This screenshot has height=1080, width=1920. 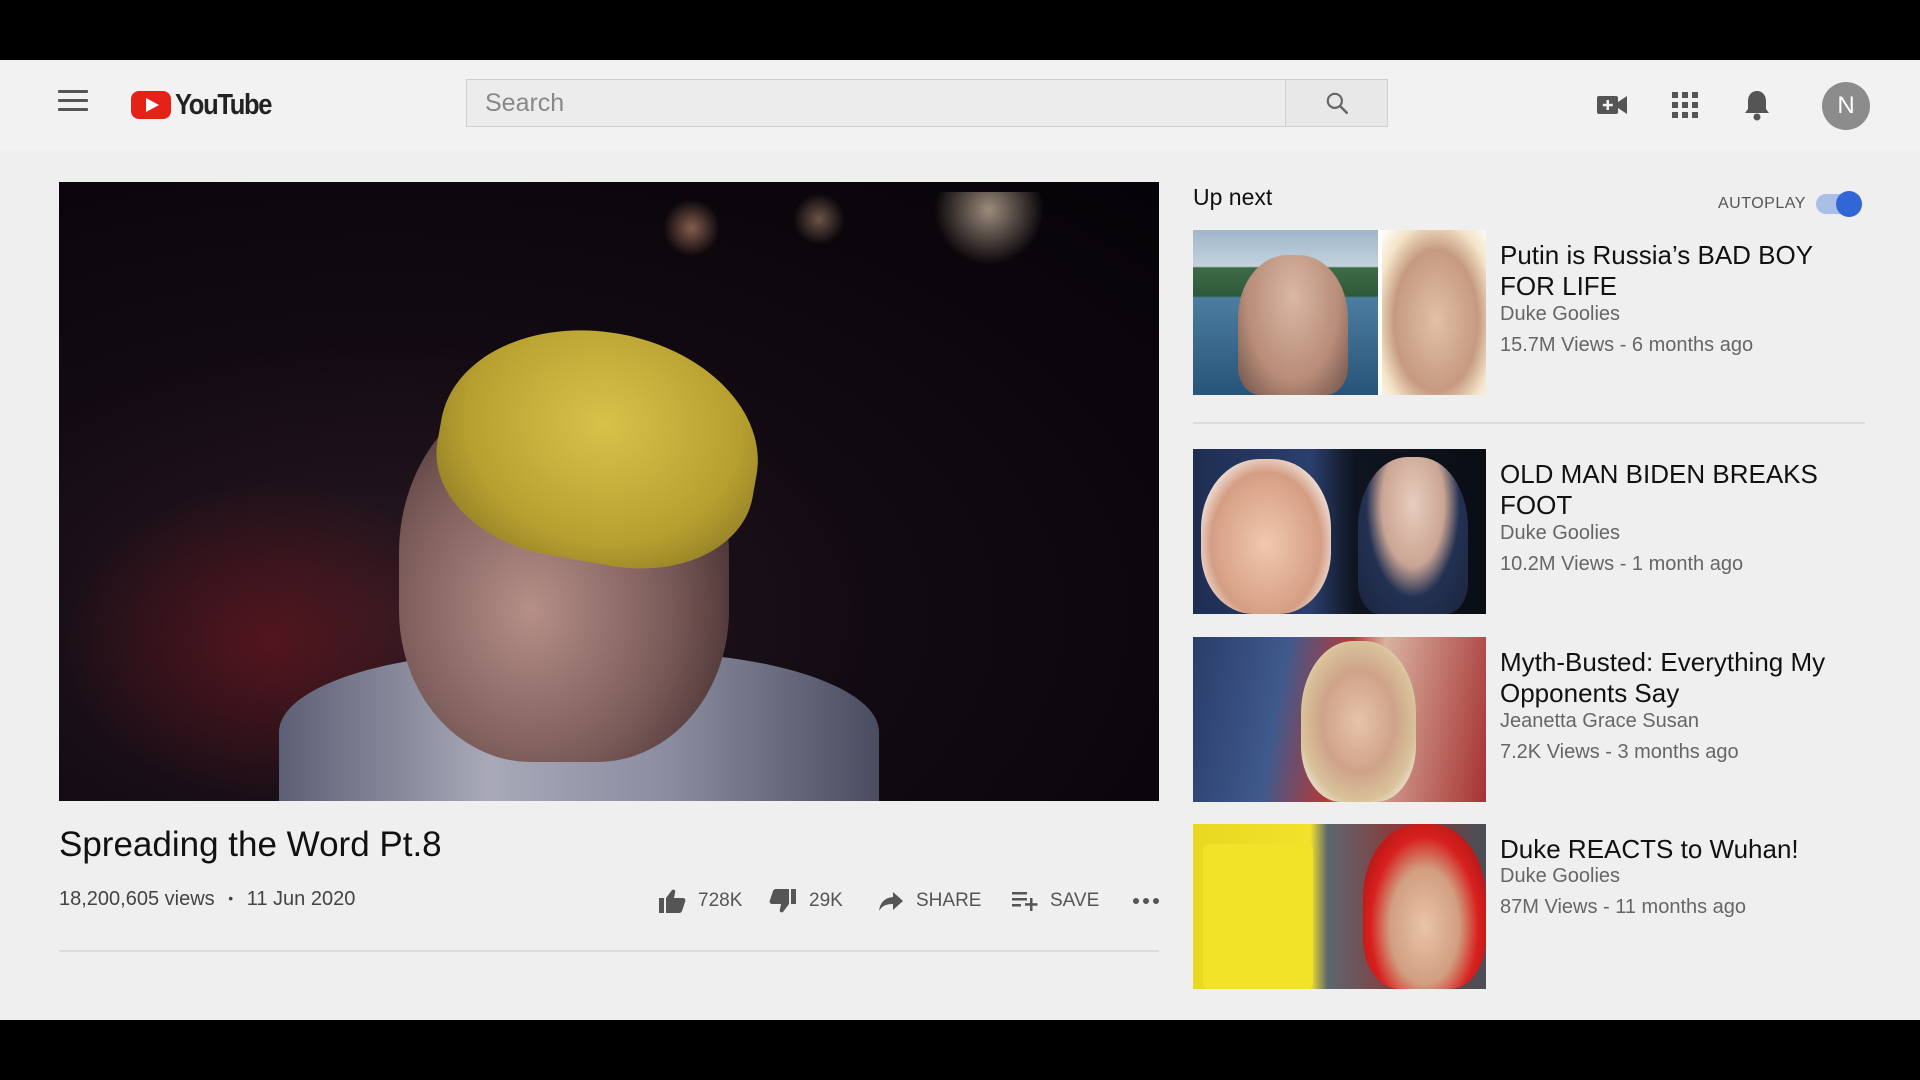 What do you see at coordinates (1146, 901) in the screenshot?
I see `more-horizontal-icon` at bounding box center [1146, 901].